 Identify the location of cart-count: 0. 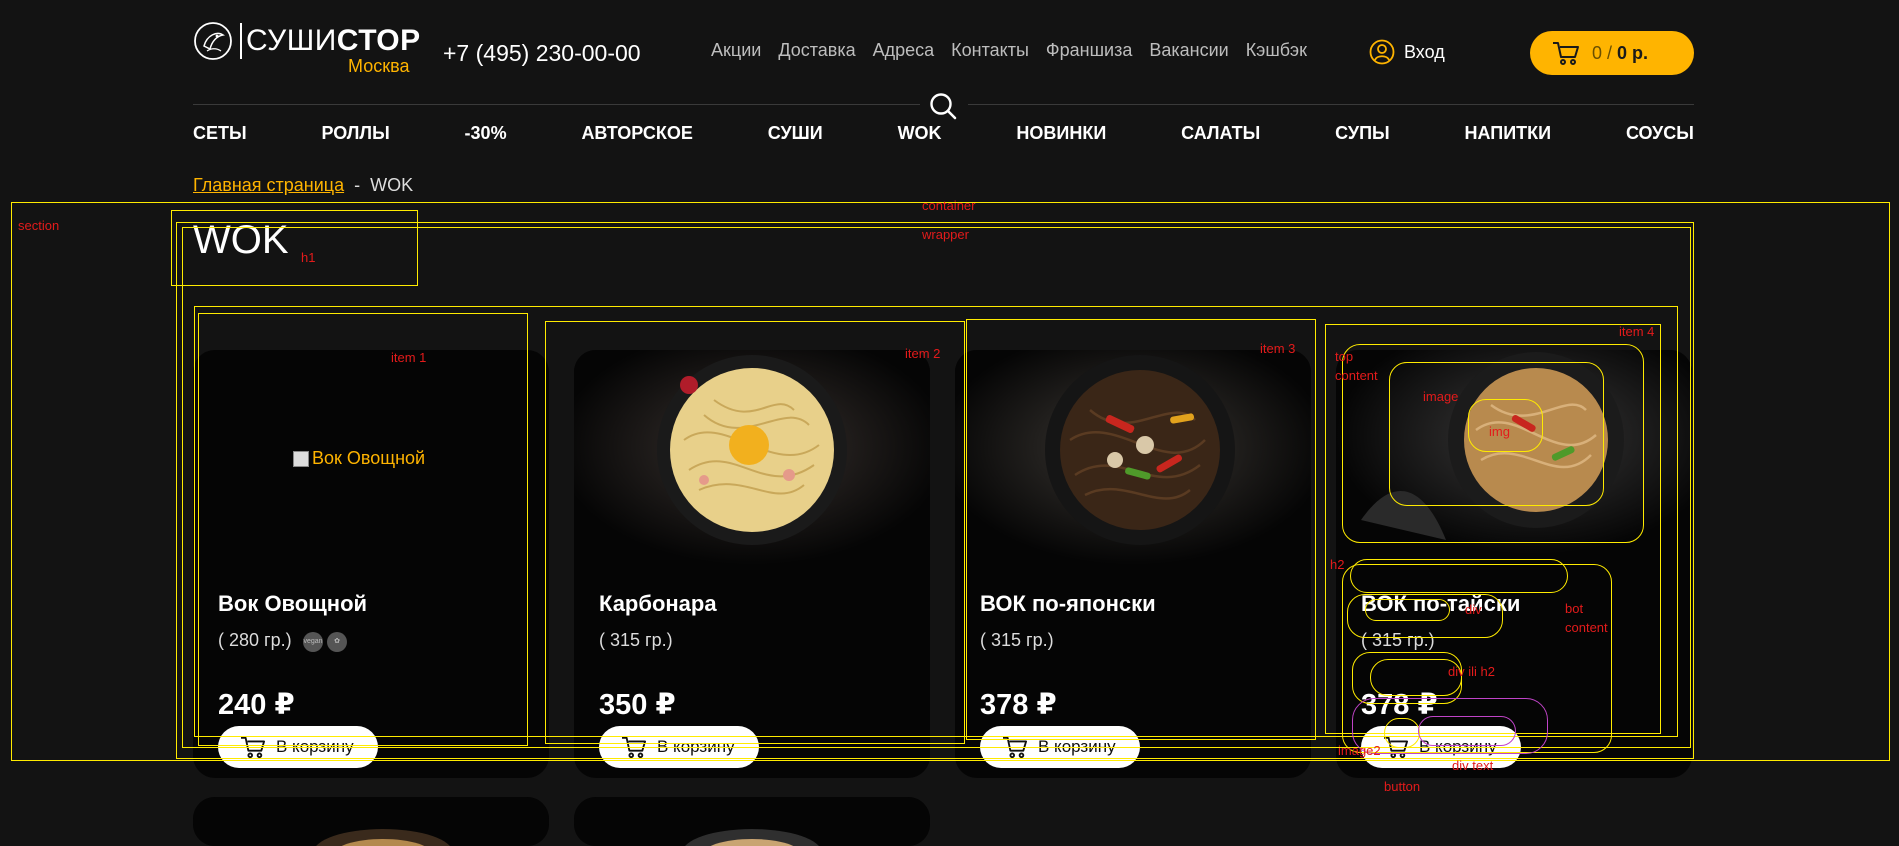
(1597, 52).